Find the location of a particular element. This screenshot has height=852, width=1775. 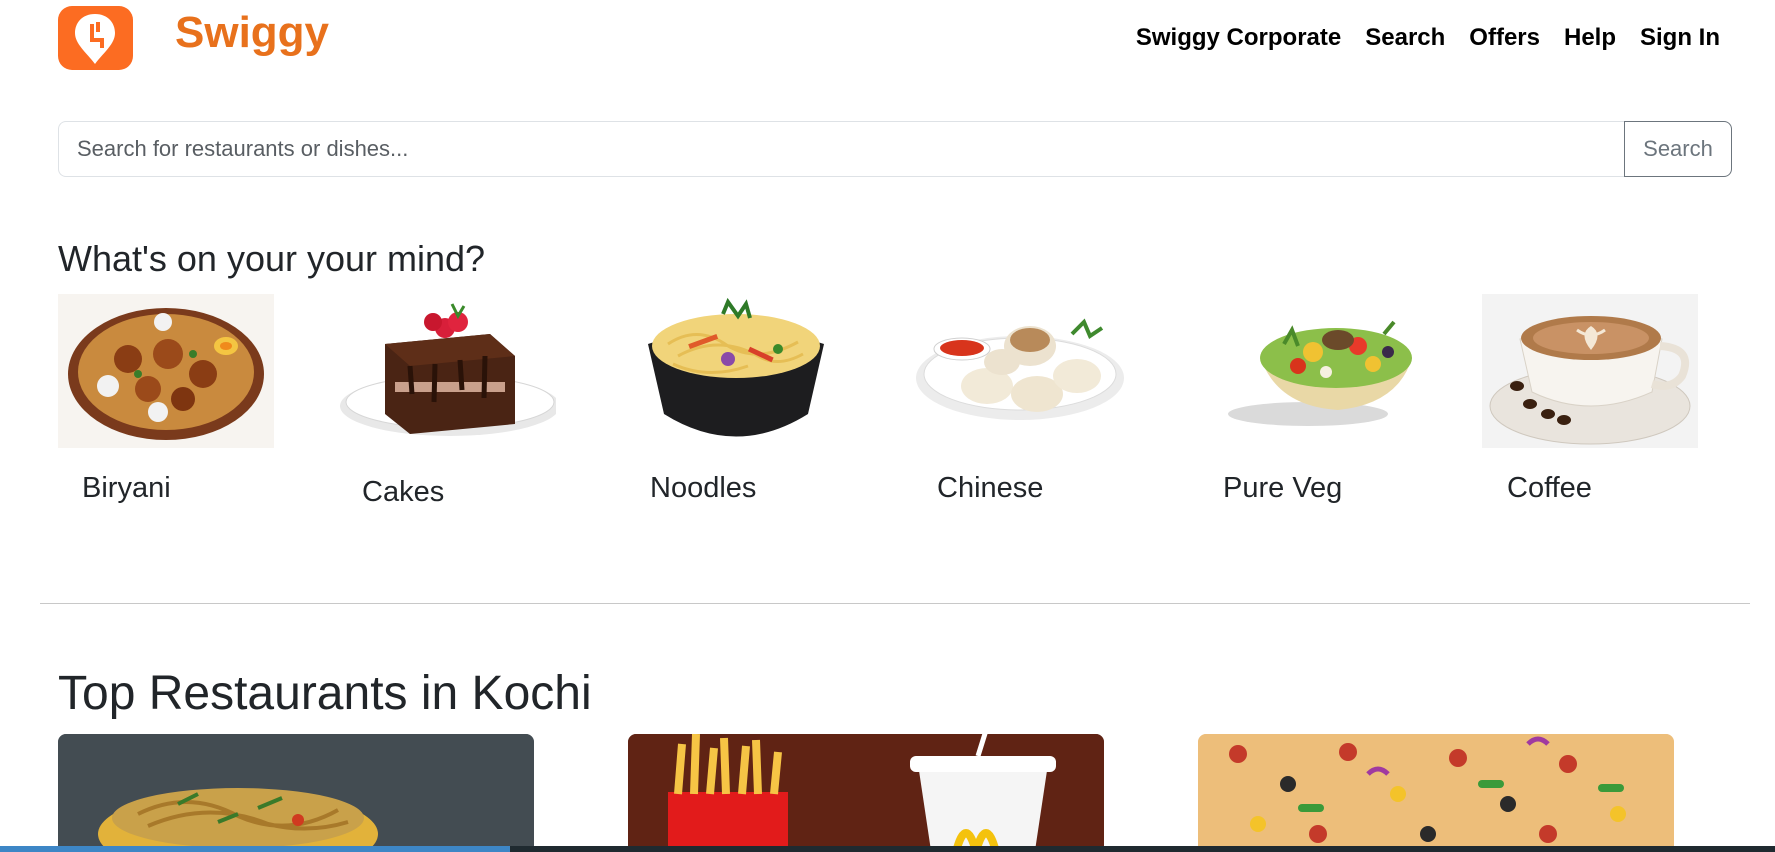

search-bar: Search is located at coordinates (895, 149).